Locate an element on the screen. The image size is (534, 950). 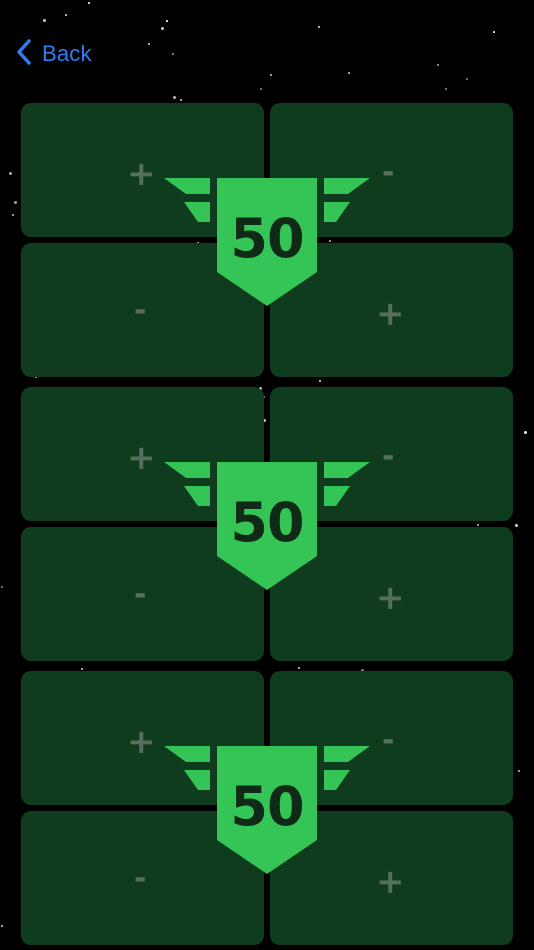
back-label: Back is located at coordinates (67, 53).